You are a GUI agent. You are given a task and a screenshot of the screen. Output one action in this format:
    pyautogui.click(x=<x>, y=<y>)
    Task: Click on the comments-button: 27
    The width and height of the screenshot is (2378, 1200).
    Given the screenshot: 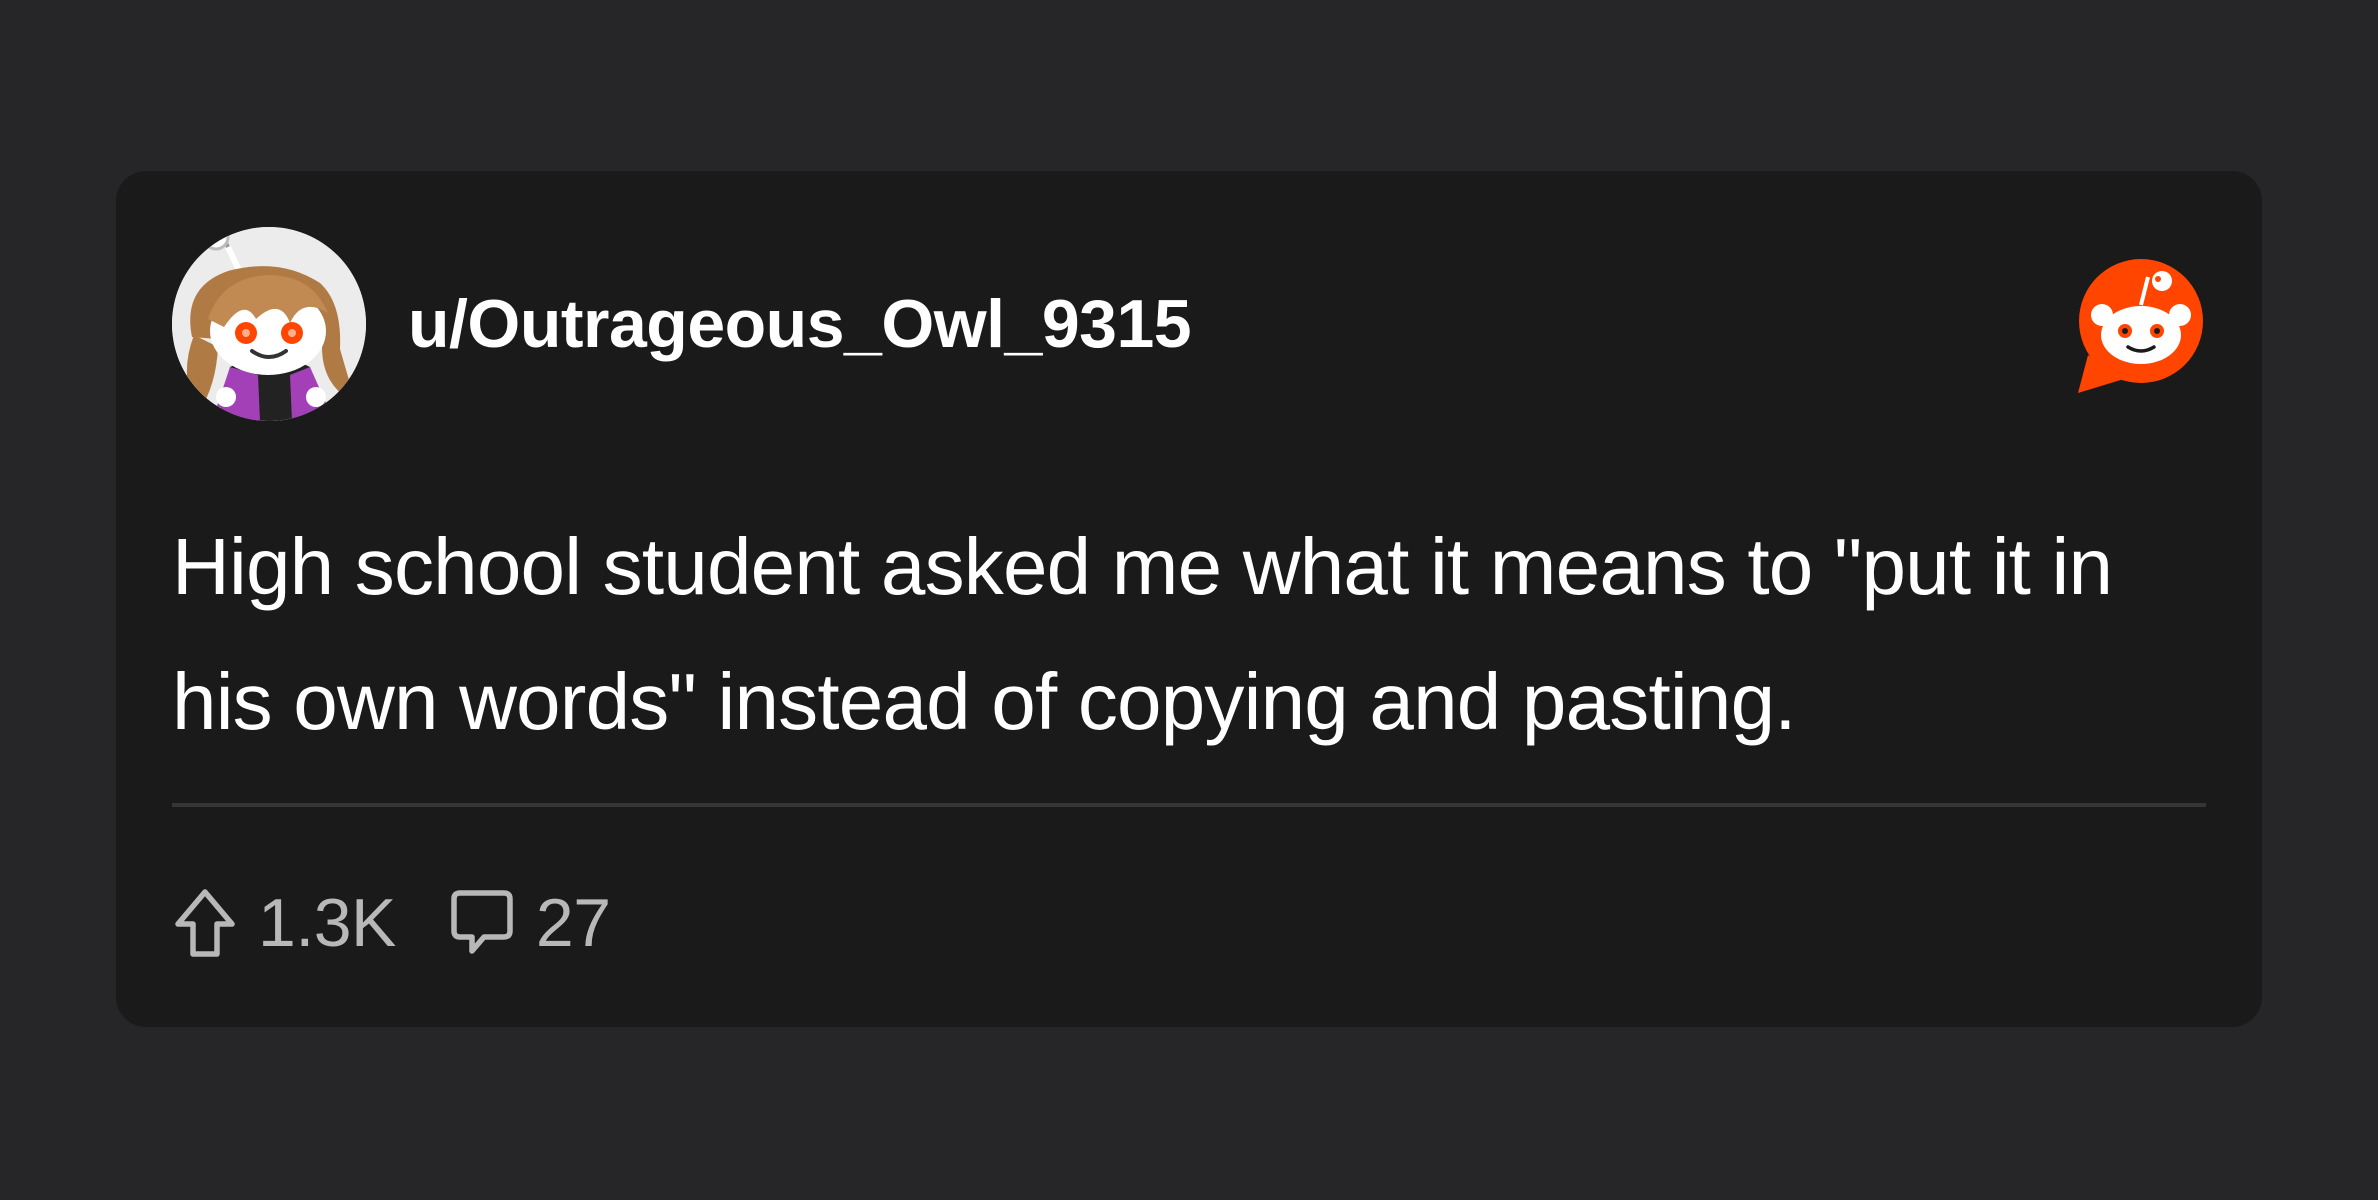 What is the action you would take?
    pyautogui.click(x=529, y=923)
    